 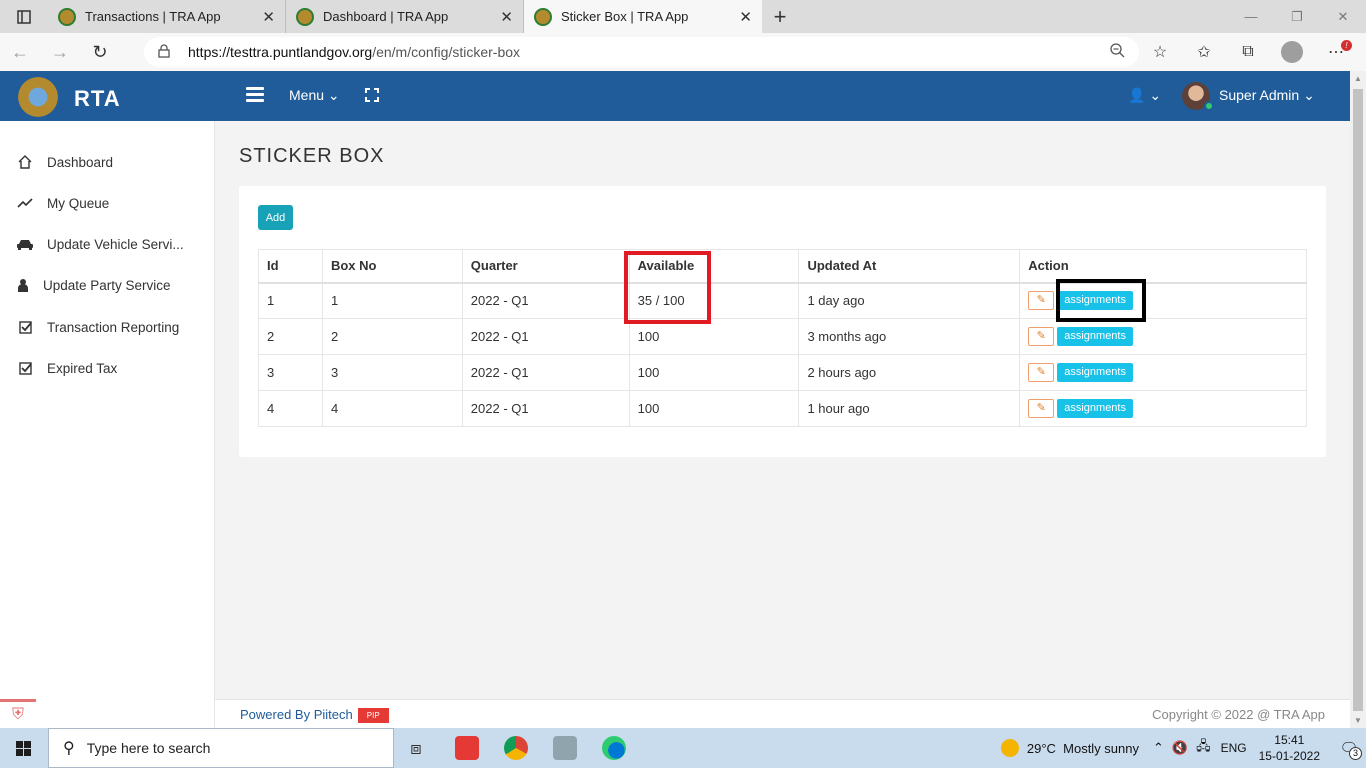 I want to click on check-square-icon, so click(x=25, y=327).